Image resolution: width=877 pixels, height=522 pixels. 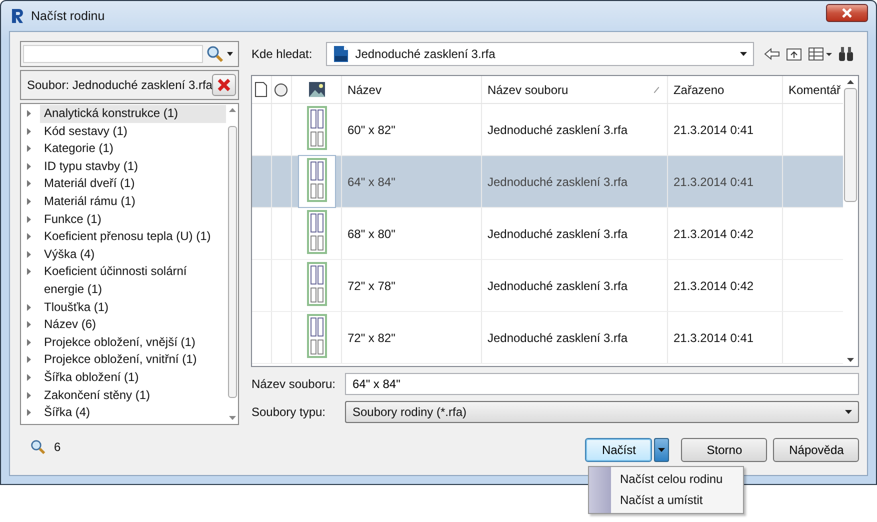 What do you see at coordinates (316, 89) in the screenshot?
I see `image-icon` at bounding box center [316, 89].